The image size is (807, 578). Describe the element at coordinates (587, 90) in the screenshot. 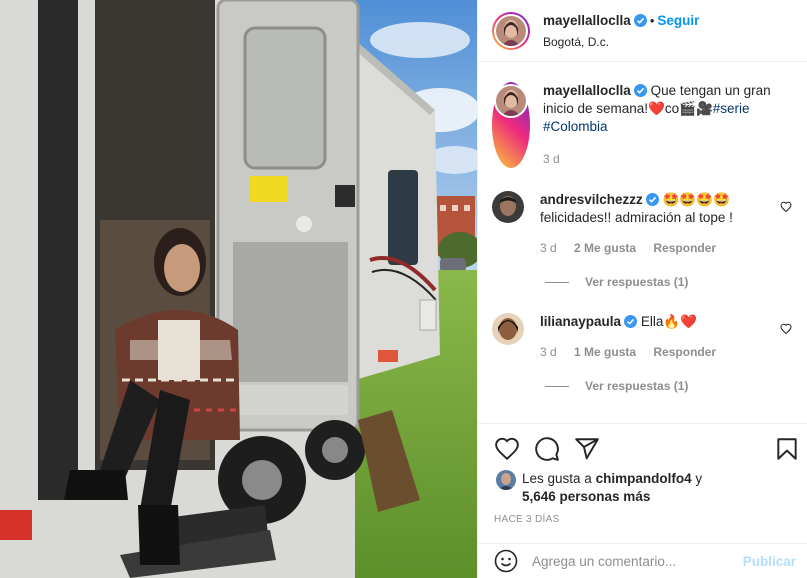

I see `caption-username: mayellalloclla` at that location.